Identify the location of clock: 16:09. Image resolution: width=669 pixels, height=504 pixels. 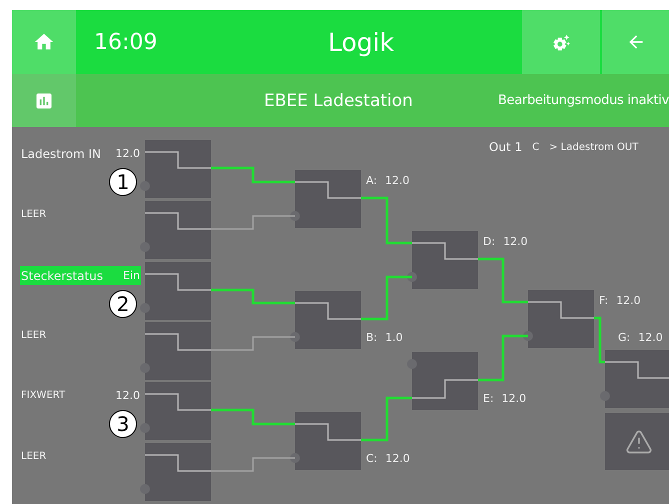
(125, 42).